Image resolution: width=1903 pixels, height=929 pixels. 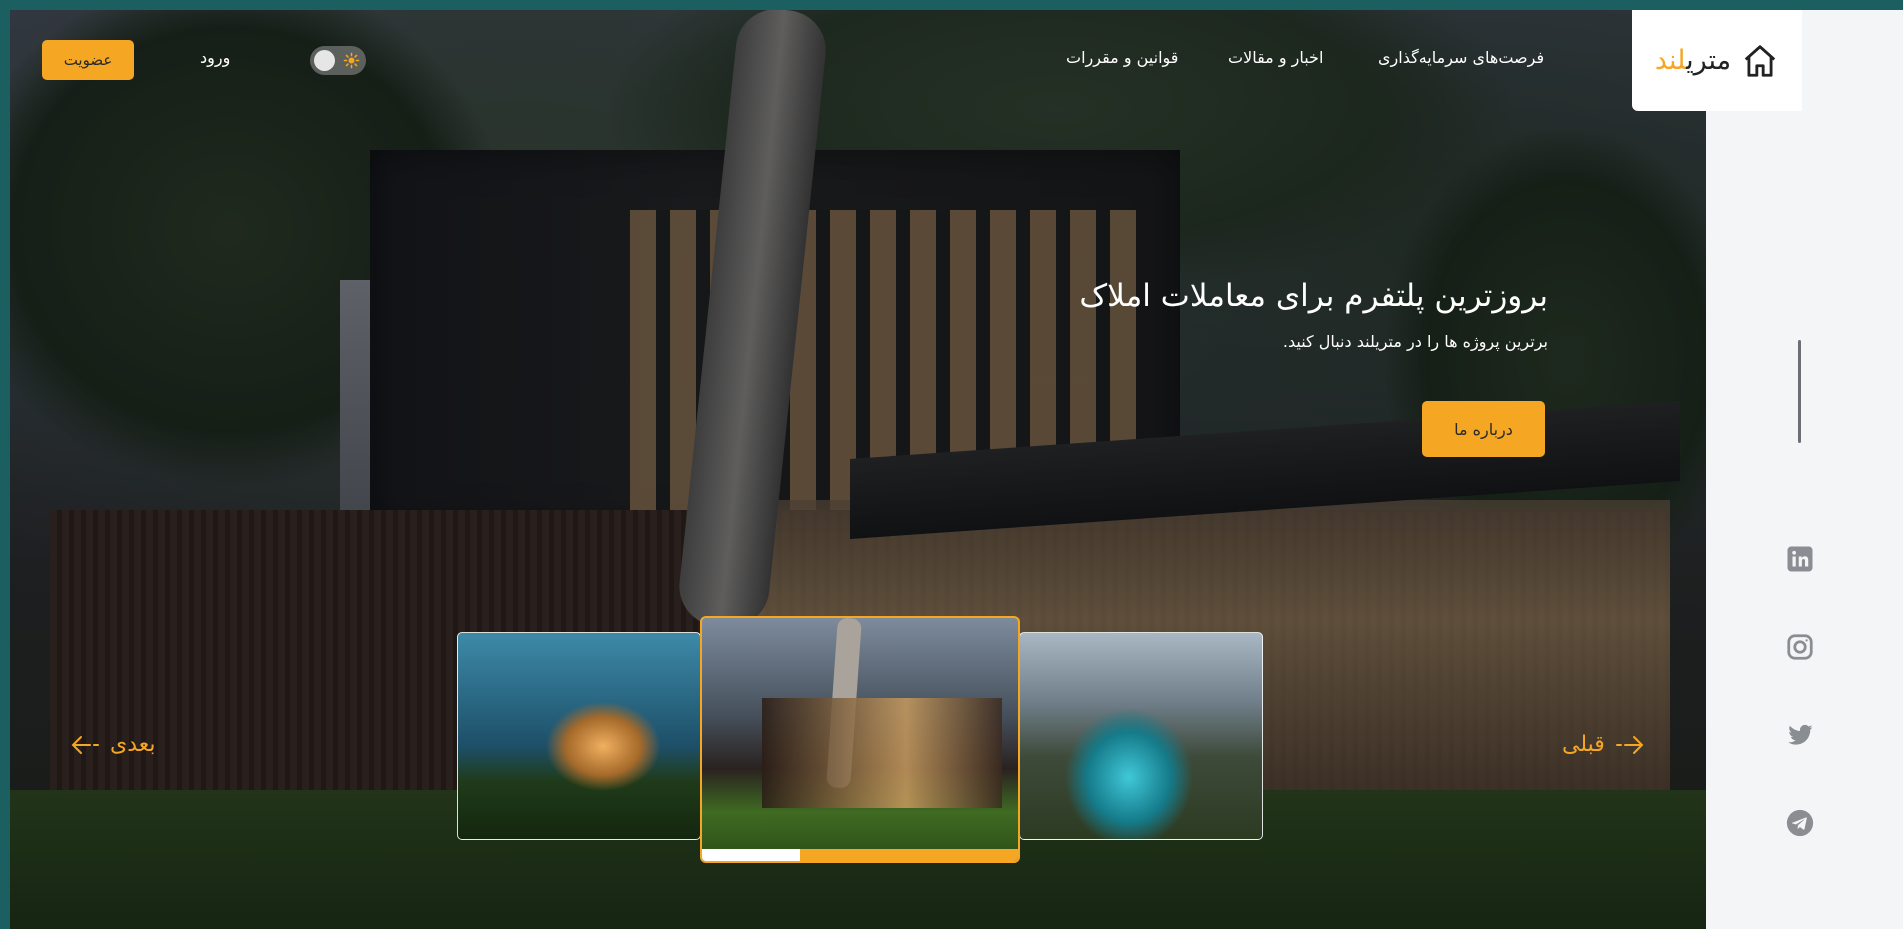 What do you see at coordinates (1313, 296) in the screenshot?
I see `hero-title: بروزترین پلتفرم برای معاملات املاک` at bounding box center [1313, 296].